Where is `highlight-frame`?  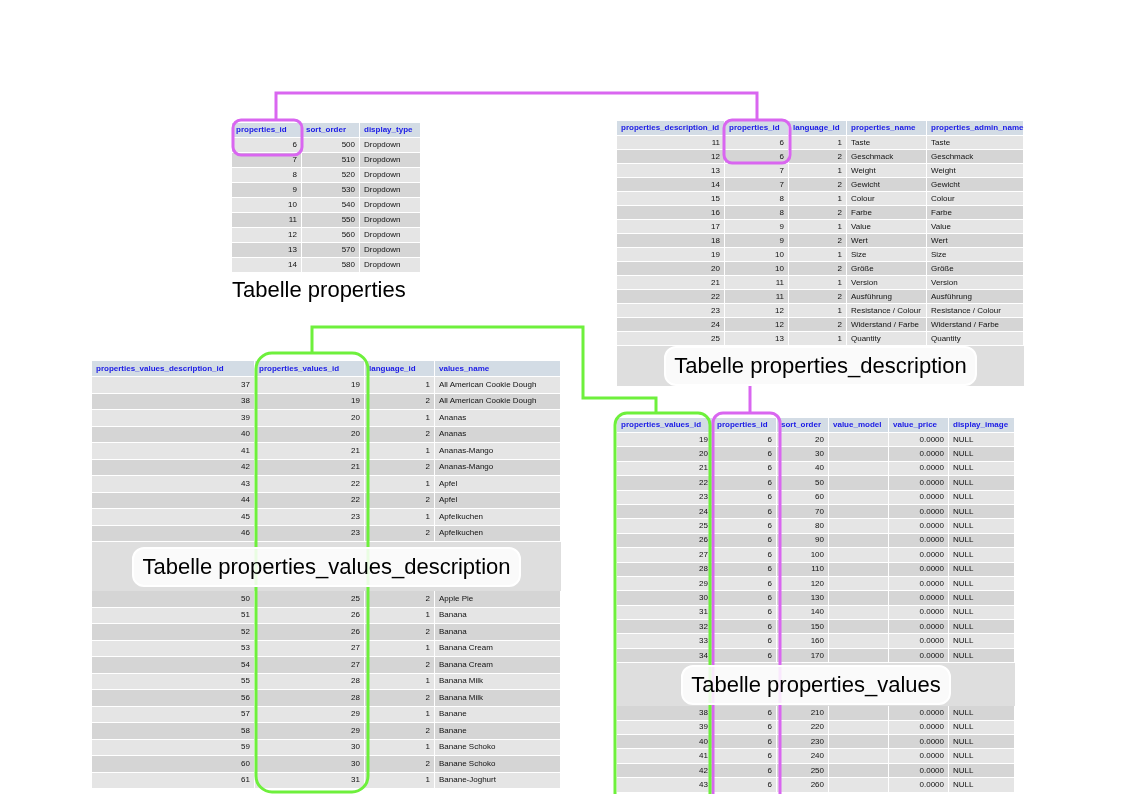
highlight-frame is located at coordinates (757, 141).